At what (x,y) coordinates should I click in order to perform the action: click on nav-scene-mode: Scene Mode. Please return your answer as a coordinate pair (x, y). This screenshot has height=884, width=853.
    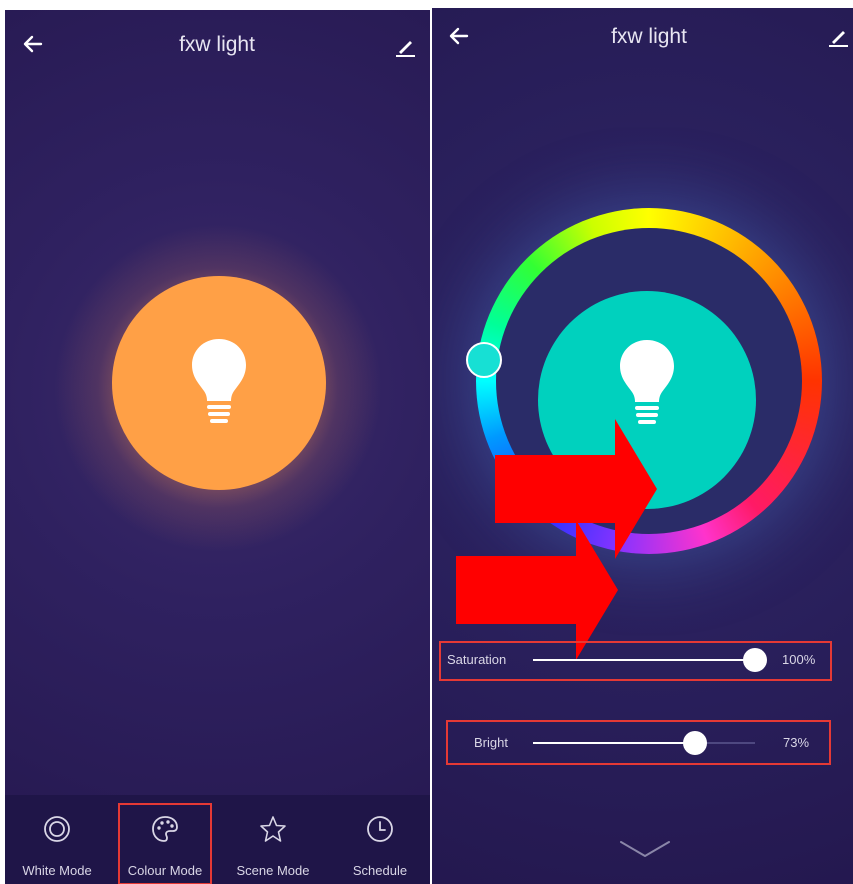
    Looking at the image, I should click on (273, 839).